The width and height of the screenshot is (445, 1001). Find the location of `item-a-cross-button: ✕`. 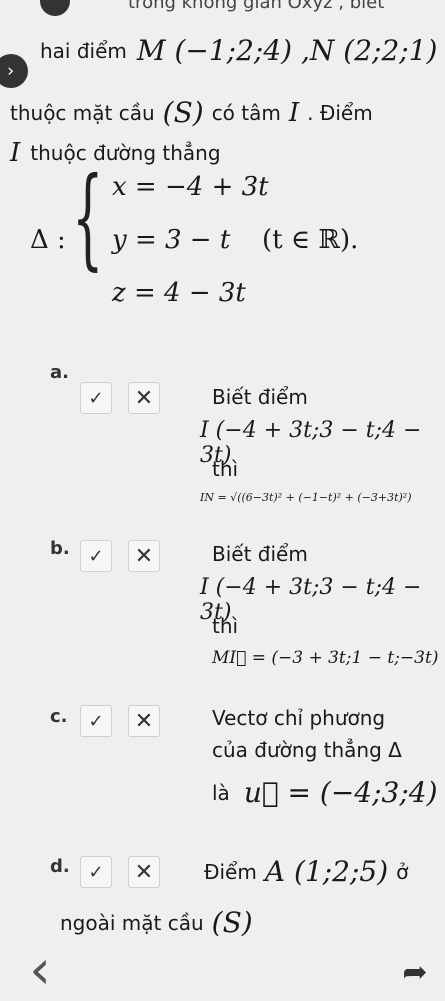

item-a-cross-button: ✕ is located at coordinates (144, 398).